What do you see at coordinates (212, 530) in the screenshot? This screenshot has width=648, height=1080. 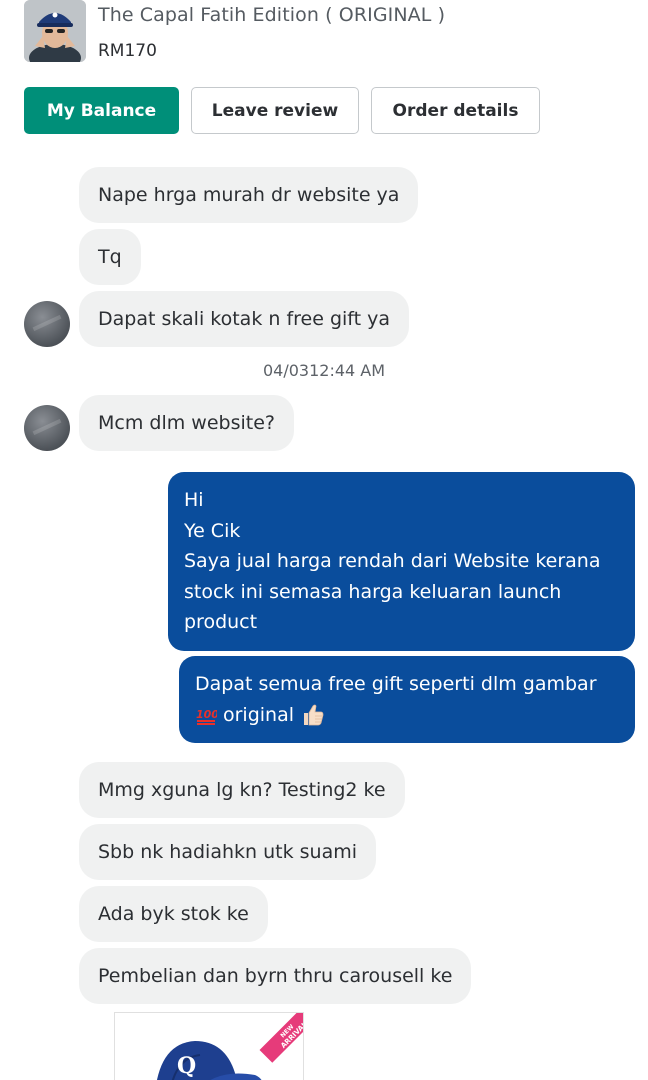 I see `outgoing-message-line: Ye Cik` at bounding box center [212, 530].